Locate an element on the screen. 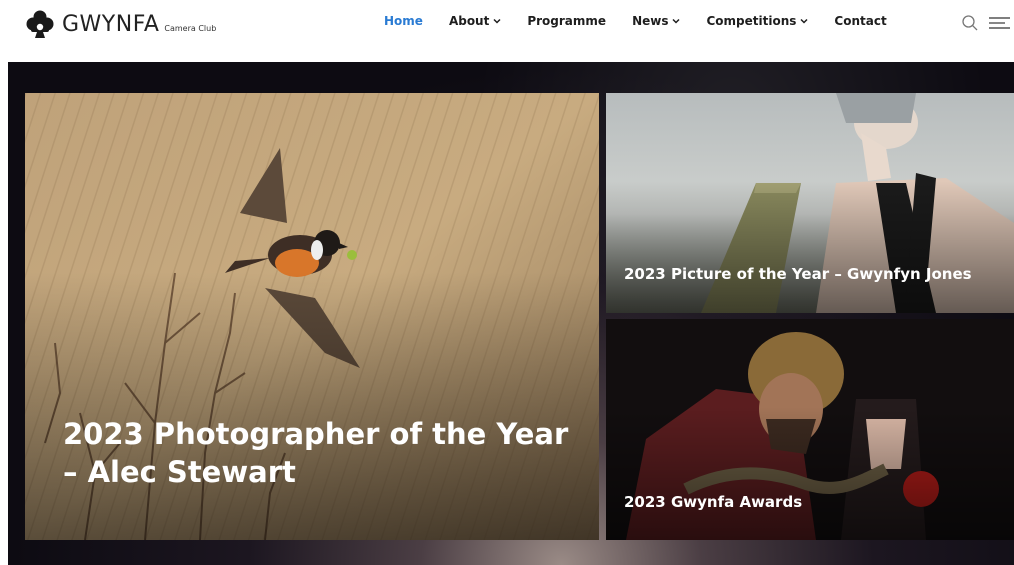 This screenshot has width=1014, height=565. header-tools is located at coordinates (982, 23).